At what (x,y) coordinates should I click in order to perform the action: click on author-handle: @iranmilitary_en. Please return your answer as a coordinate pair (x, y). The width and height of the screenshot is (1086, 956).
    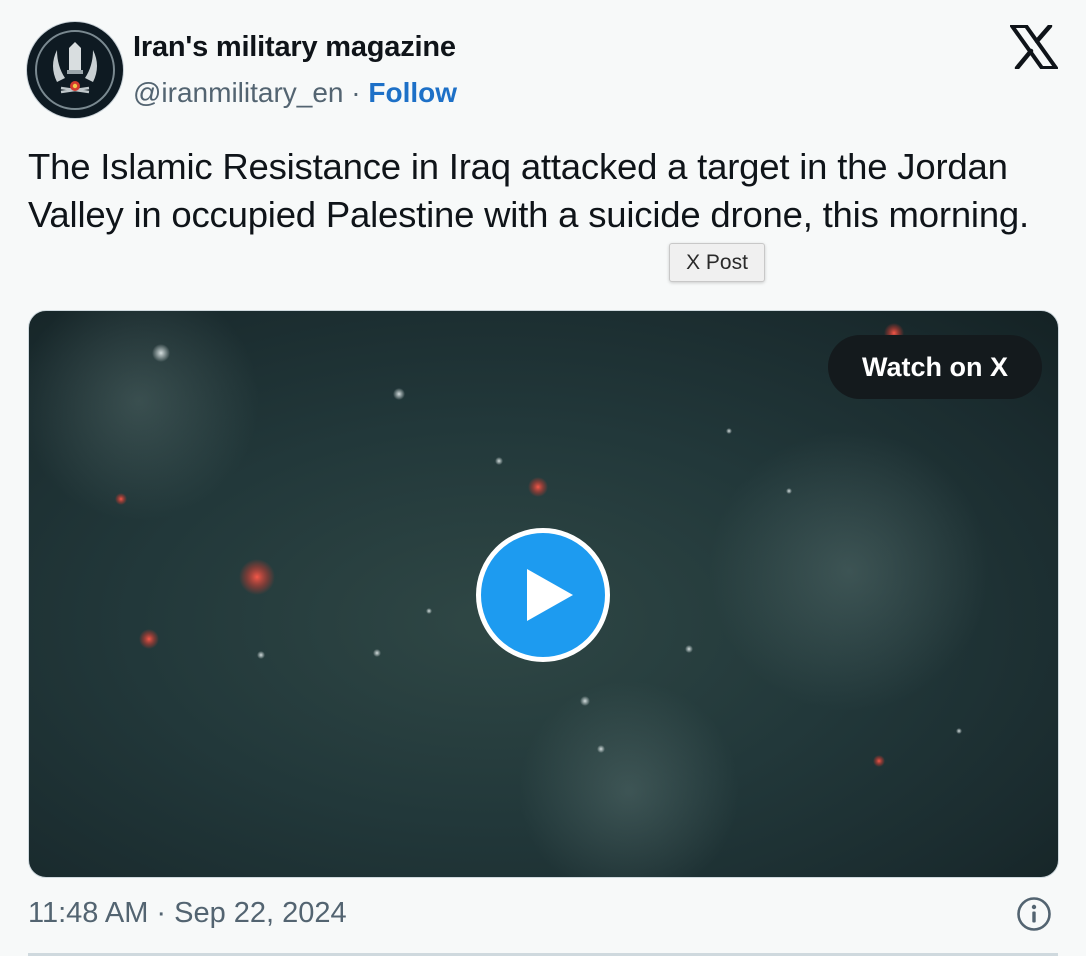
    Looking at the image, I should click on (238, 92).